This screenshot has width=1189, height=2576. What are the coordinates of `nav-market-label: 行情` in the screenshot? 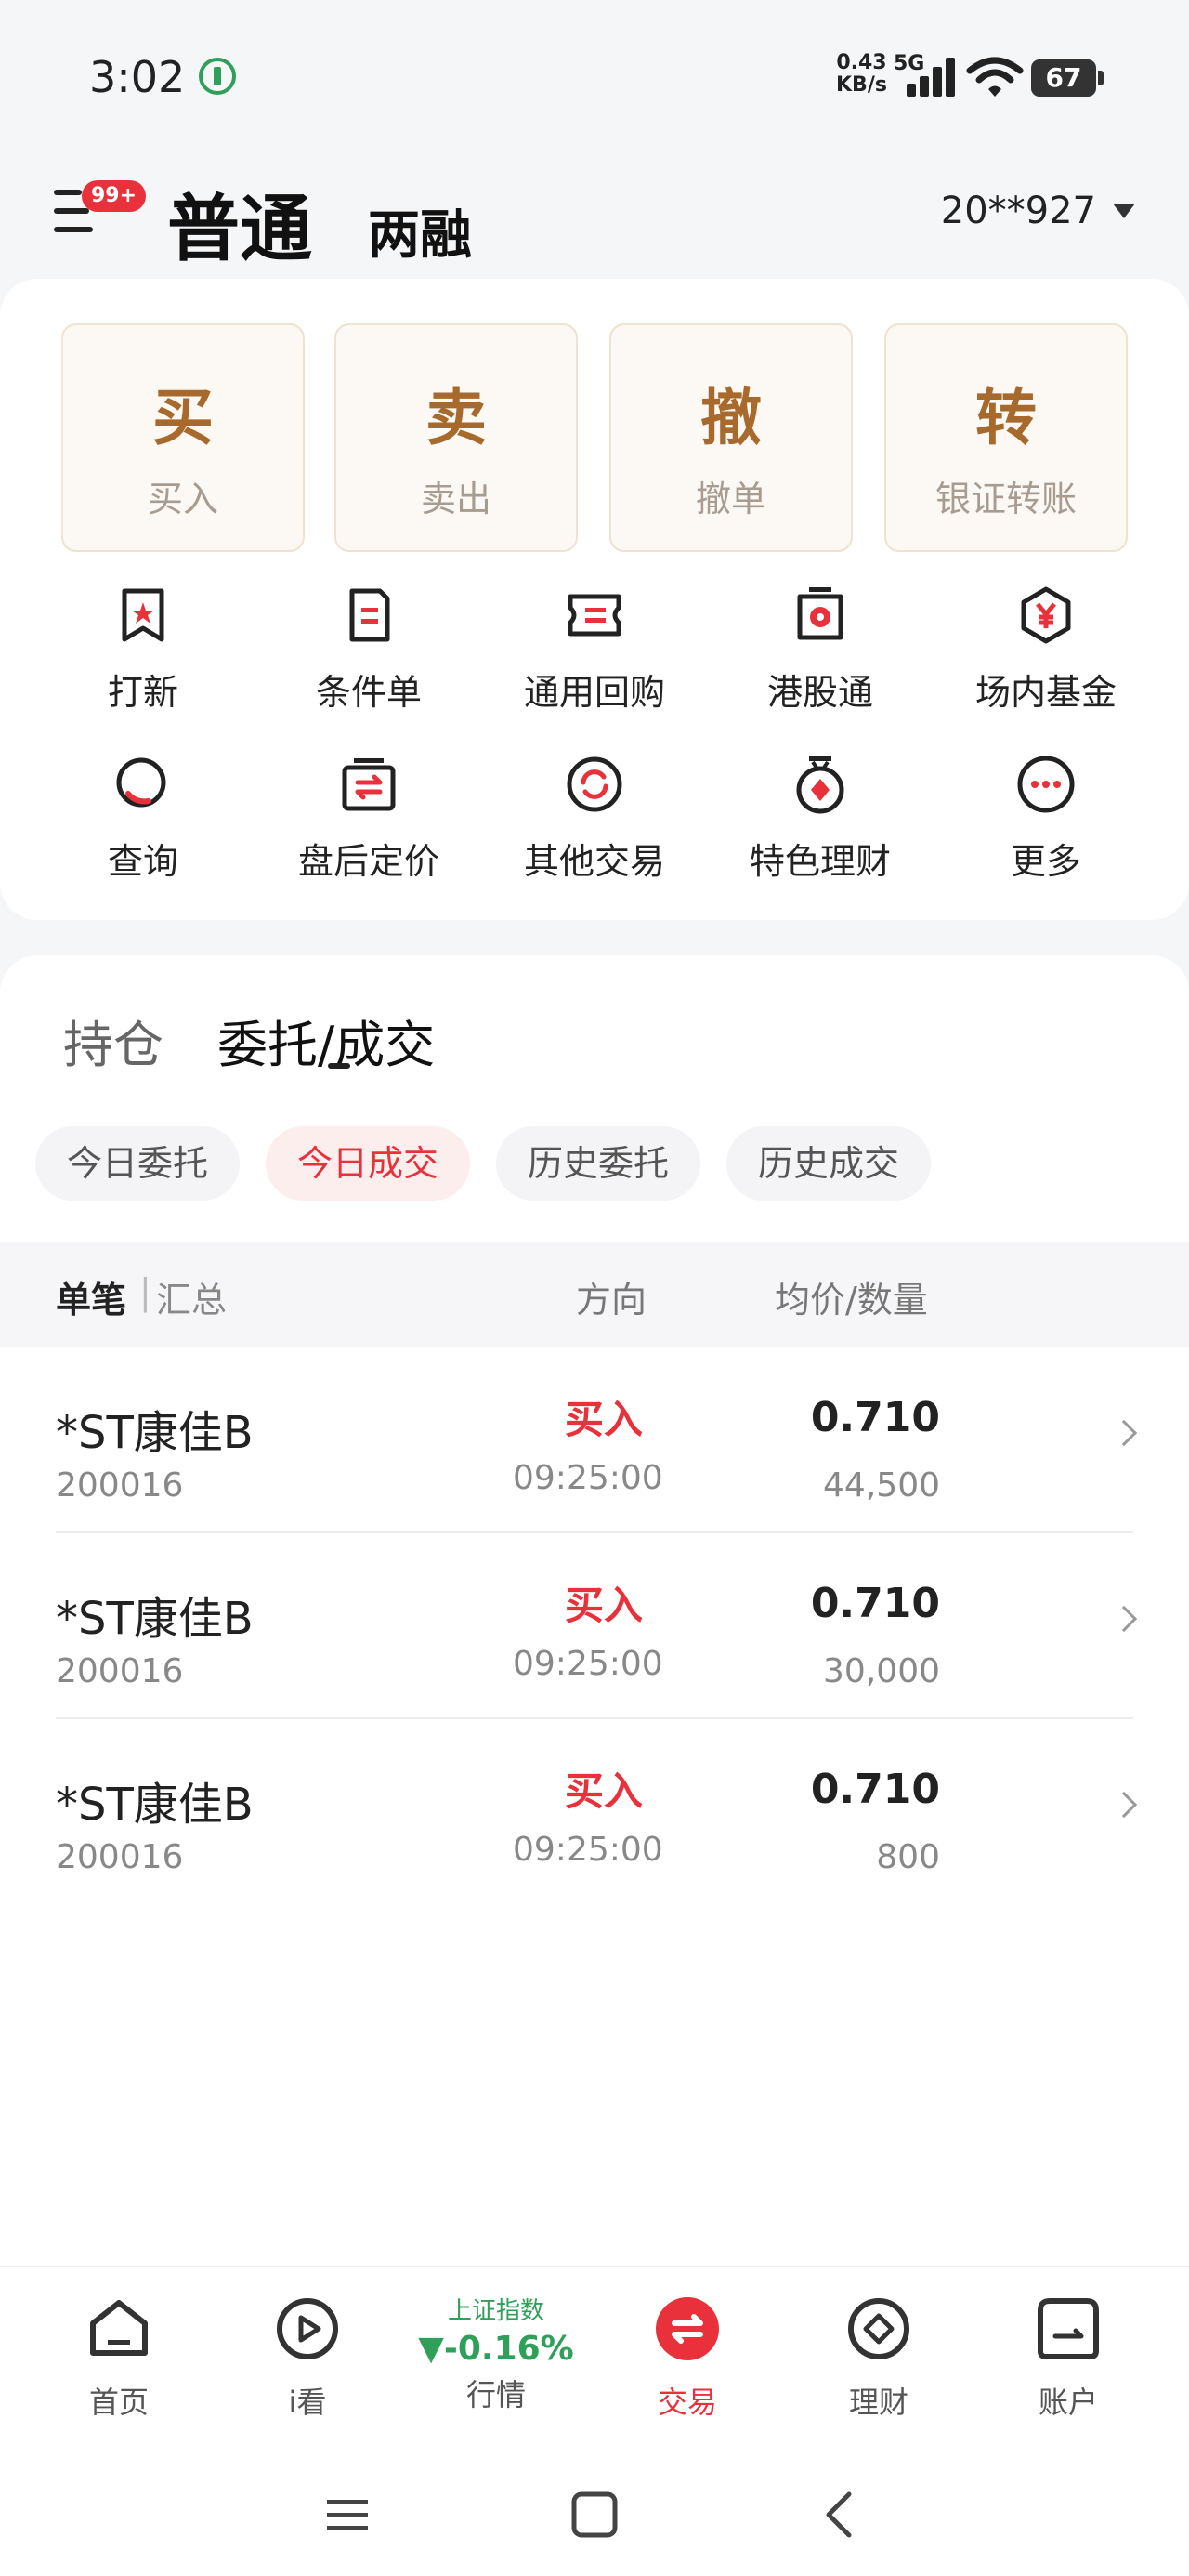 It's located at (496, 2394).